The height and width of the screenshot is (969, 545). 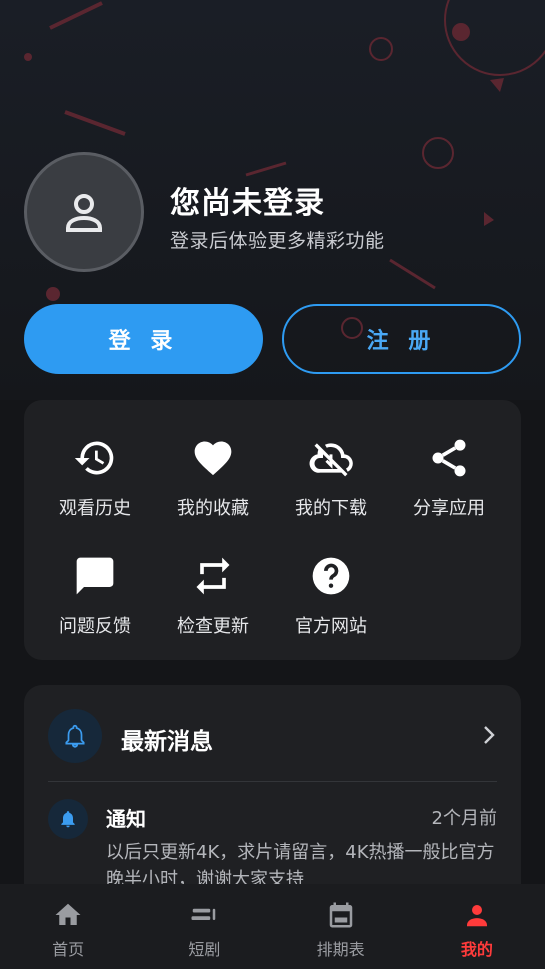 What do you see at coordinates (464, 818) in the screenshot?
I see `notice-time: 2个月前` at bounding box center [464, 818].